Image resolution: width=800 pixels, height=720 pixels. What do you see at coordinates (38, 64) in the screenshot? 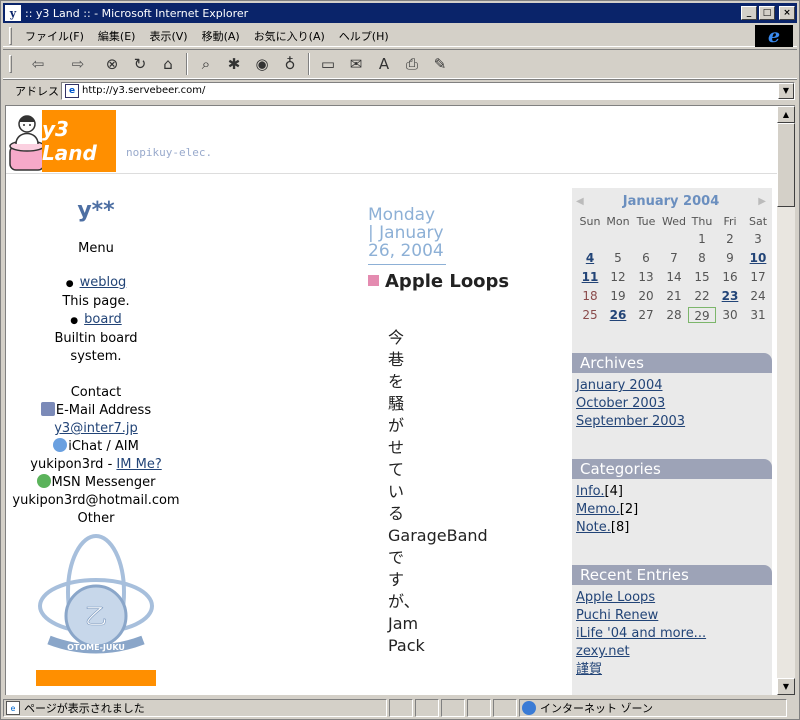
I see `back-icon: ⇦` at bounding box center [38, 64].